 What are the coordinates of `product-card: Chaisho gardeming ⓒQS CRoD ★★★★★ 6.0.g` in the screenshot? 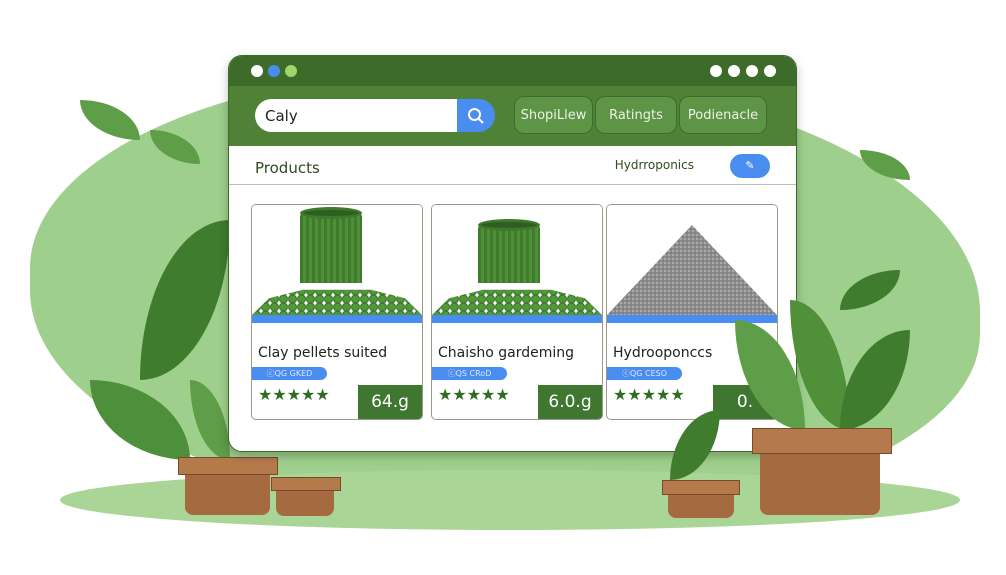 It's located at (517, 312).